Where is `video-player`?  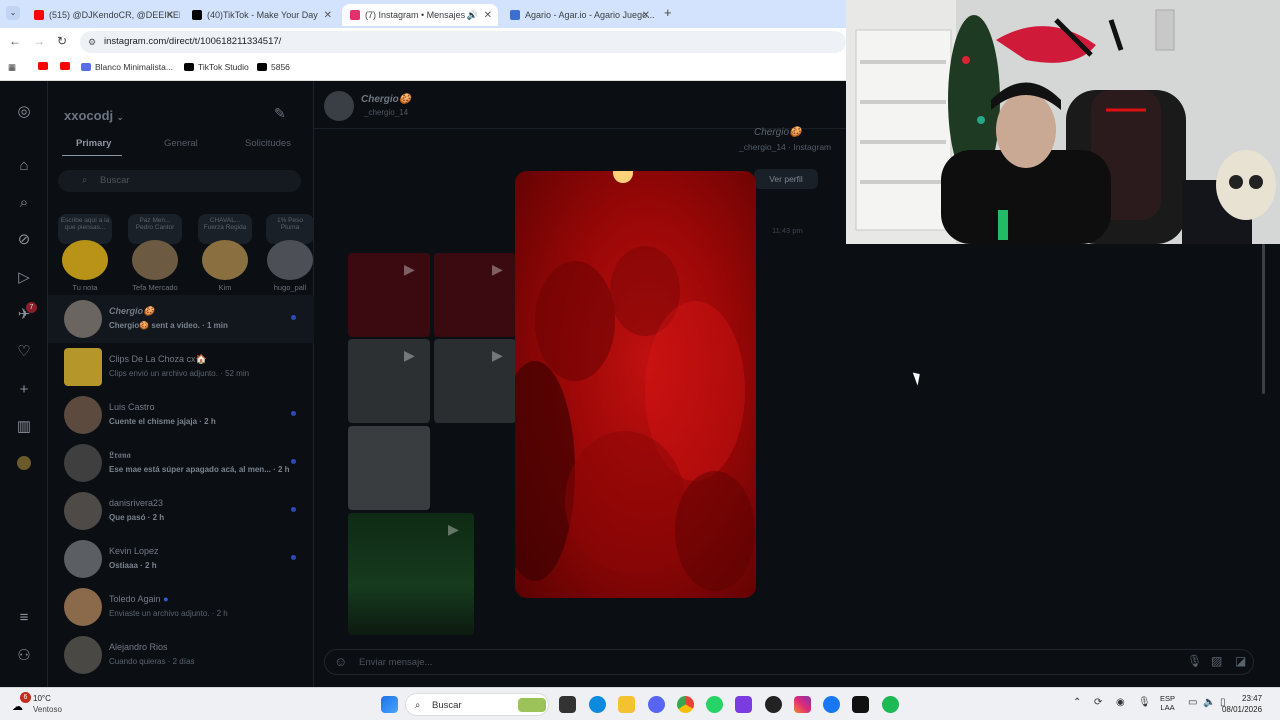 video-player is located at coordinates (635, 384).